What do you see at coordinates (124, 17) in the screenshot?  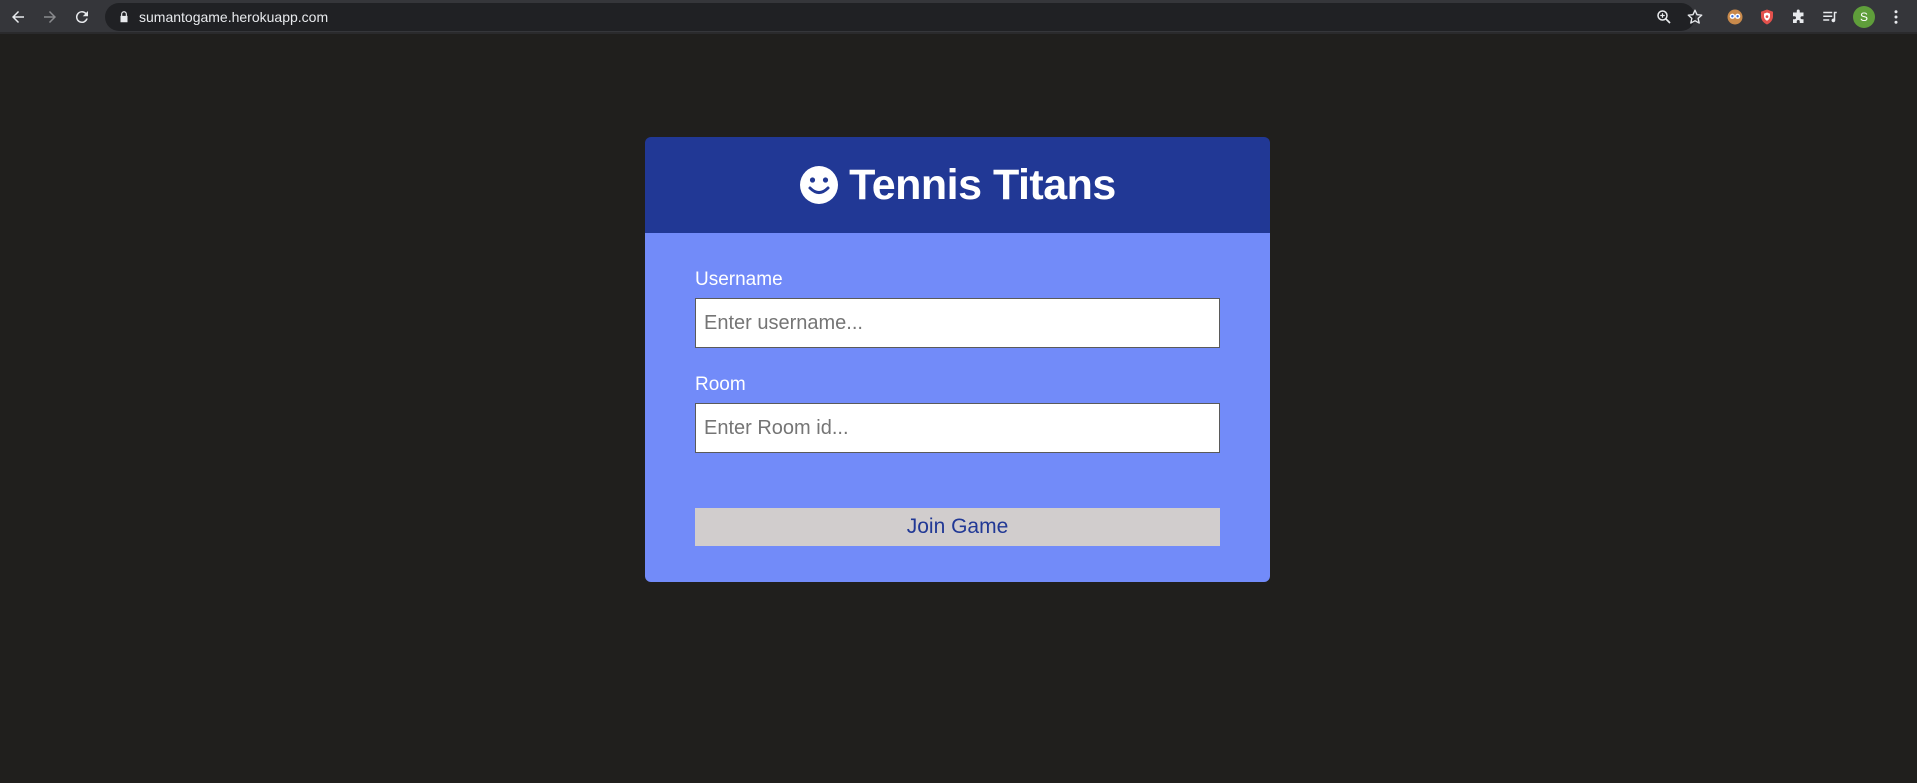 I see `lock-icon` at bounding box center [124, 17].